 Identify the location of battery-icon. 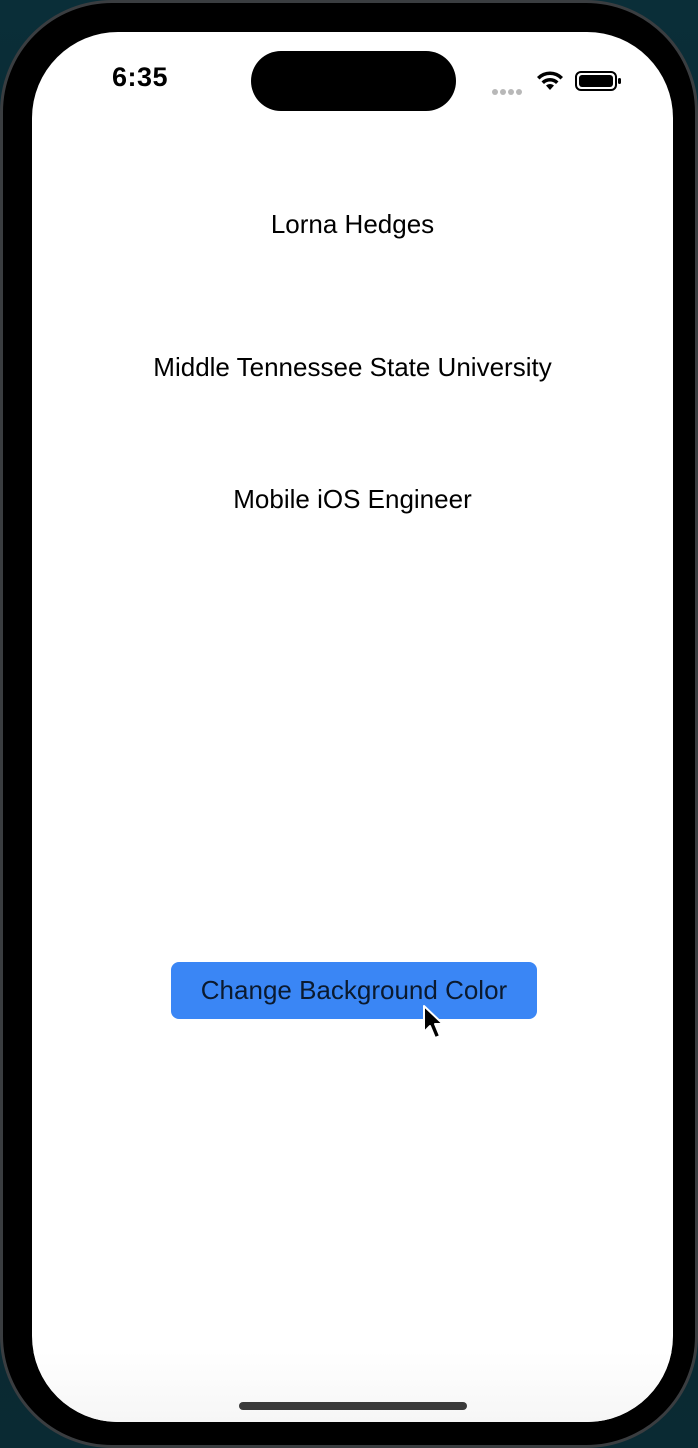
(598, 81).